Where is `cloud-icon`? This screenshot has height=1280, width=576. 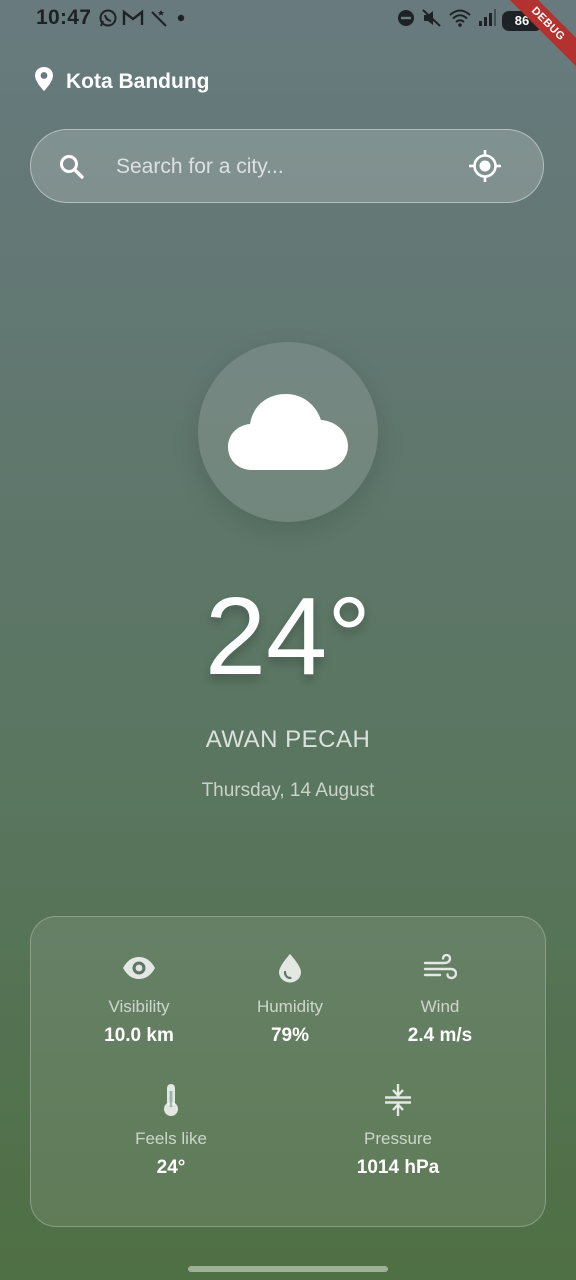
cloud-icon is located at coordinates (288, 434).